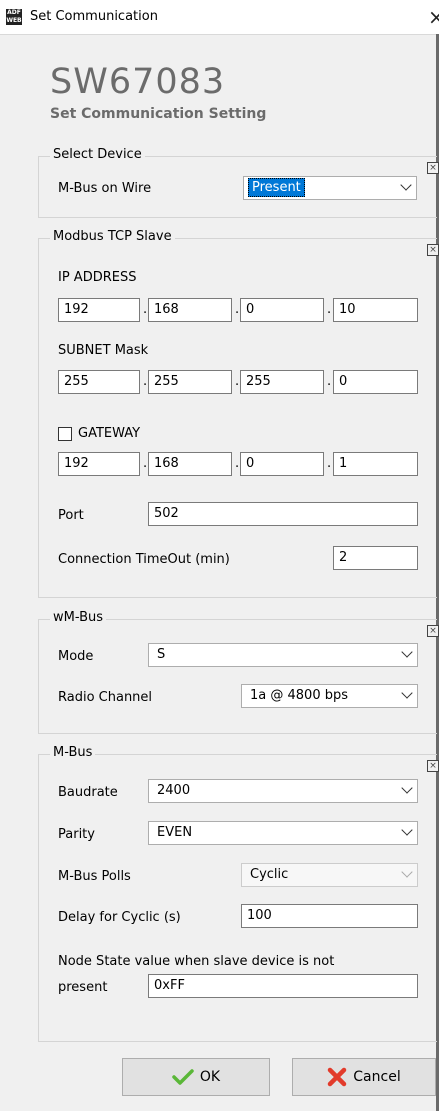 The width and height of the screenshot is (439, 1111). I want to click on close-icon: ×, so click(433, 17).